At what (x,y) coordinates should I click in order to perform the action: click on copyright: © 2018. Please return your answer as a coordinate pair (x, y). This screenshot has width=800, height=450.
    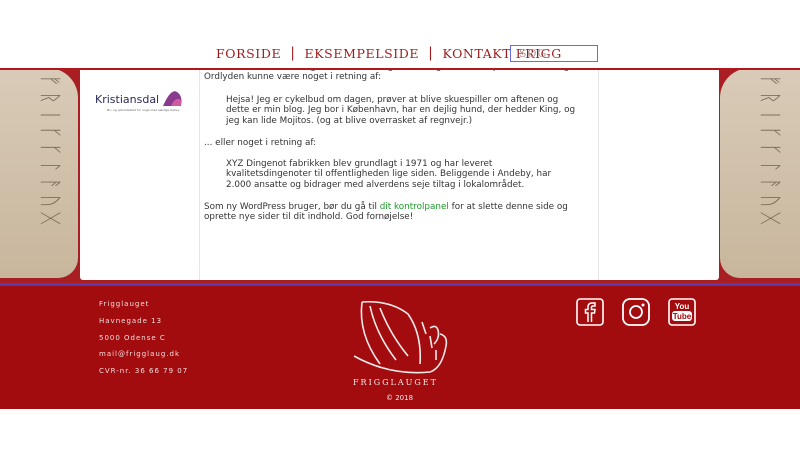
    Looking at the image, I should click on (400, 398).